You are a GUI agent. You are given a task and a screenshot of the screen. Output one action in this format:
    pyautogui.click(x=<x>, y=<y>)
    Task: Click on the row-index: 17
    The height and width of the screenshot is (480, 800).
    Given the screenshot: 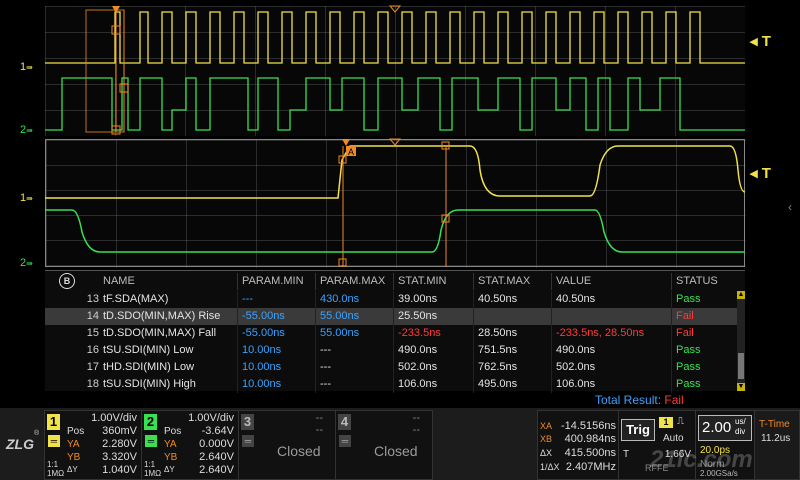 What is the action you would take?
    pyautogui.click(x=92, y=367)
    